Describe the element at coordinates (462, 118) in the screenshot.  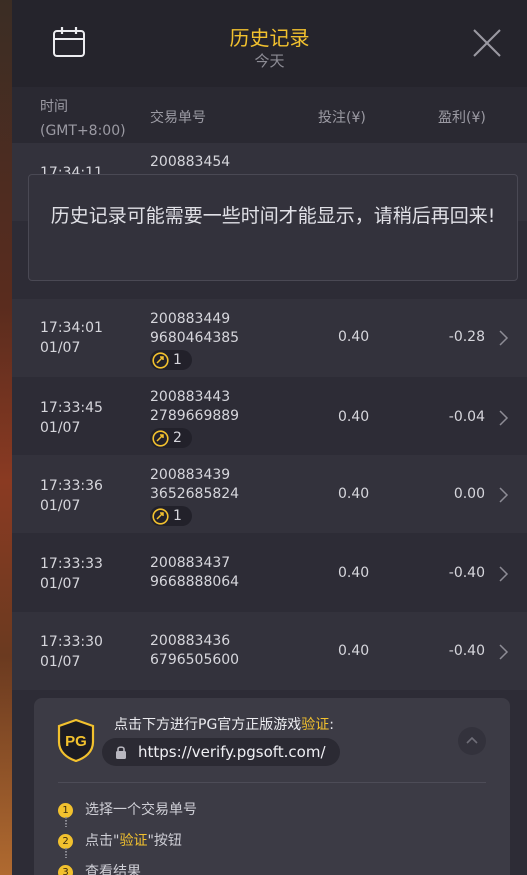
I see `column-header-profit: 盈利(¥)` at that location.